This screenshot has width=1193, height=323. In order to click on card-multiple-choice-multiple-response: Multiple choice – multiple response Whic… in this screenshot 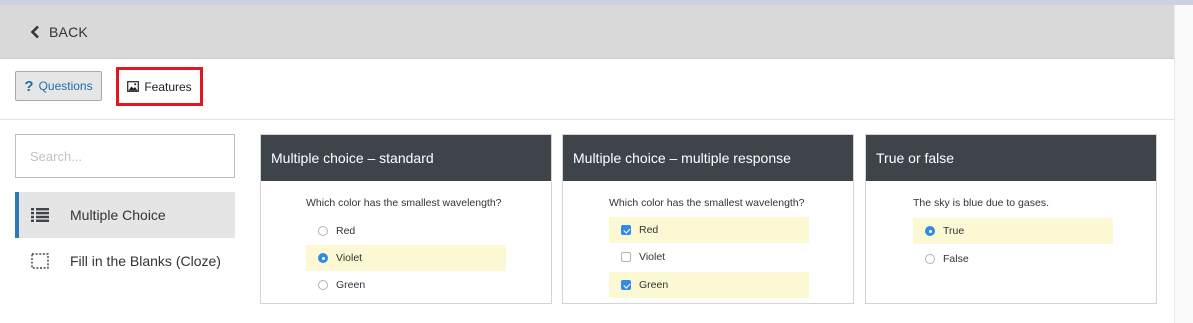, I will do `click(708, 219)`.